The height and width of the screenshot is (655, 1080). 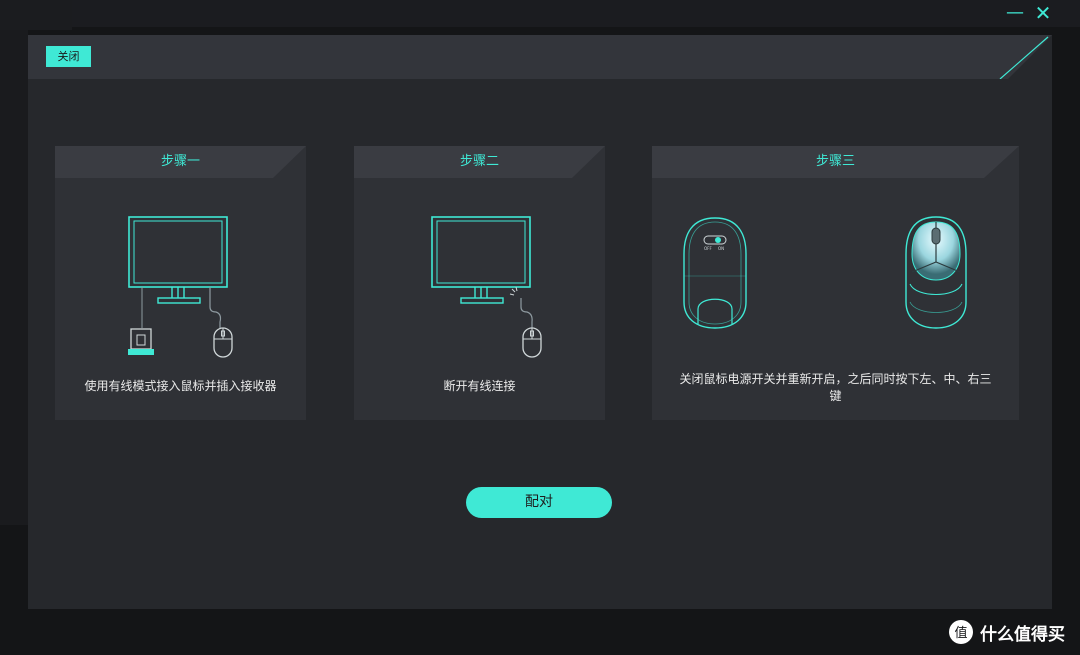 What do you see at coordinates (576, 13) in the screenshot?
I see `title-bar: — ✕` at bounding box center [576, 13].